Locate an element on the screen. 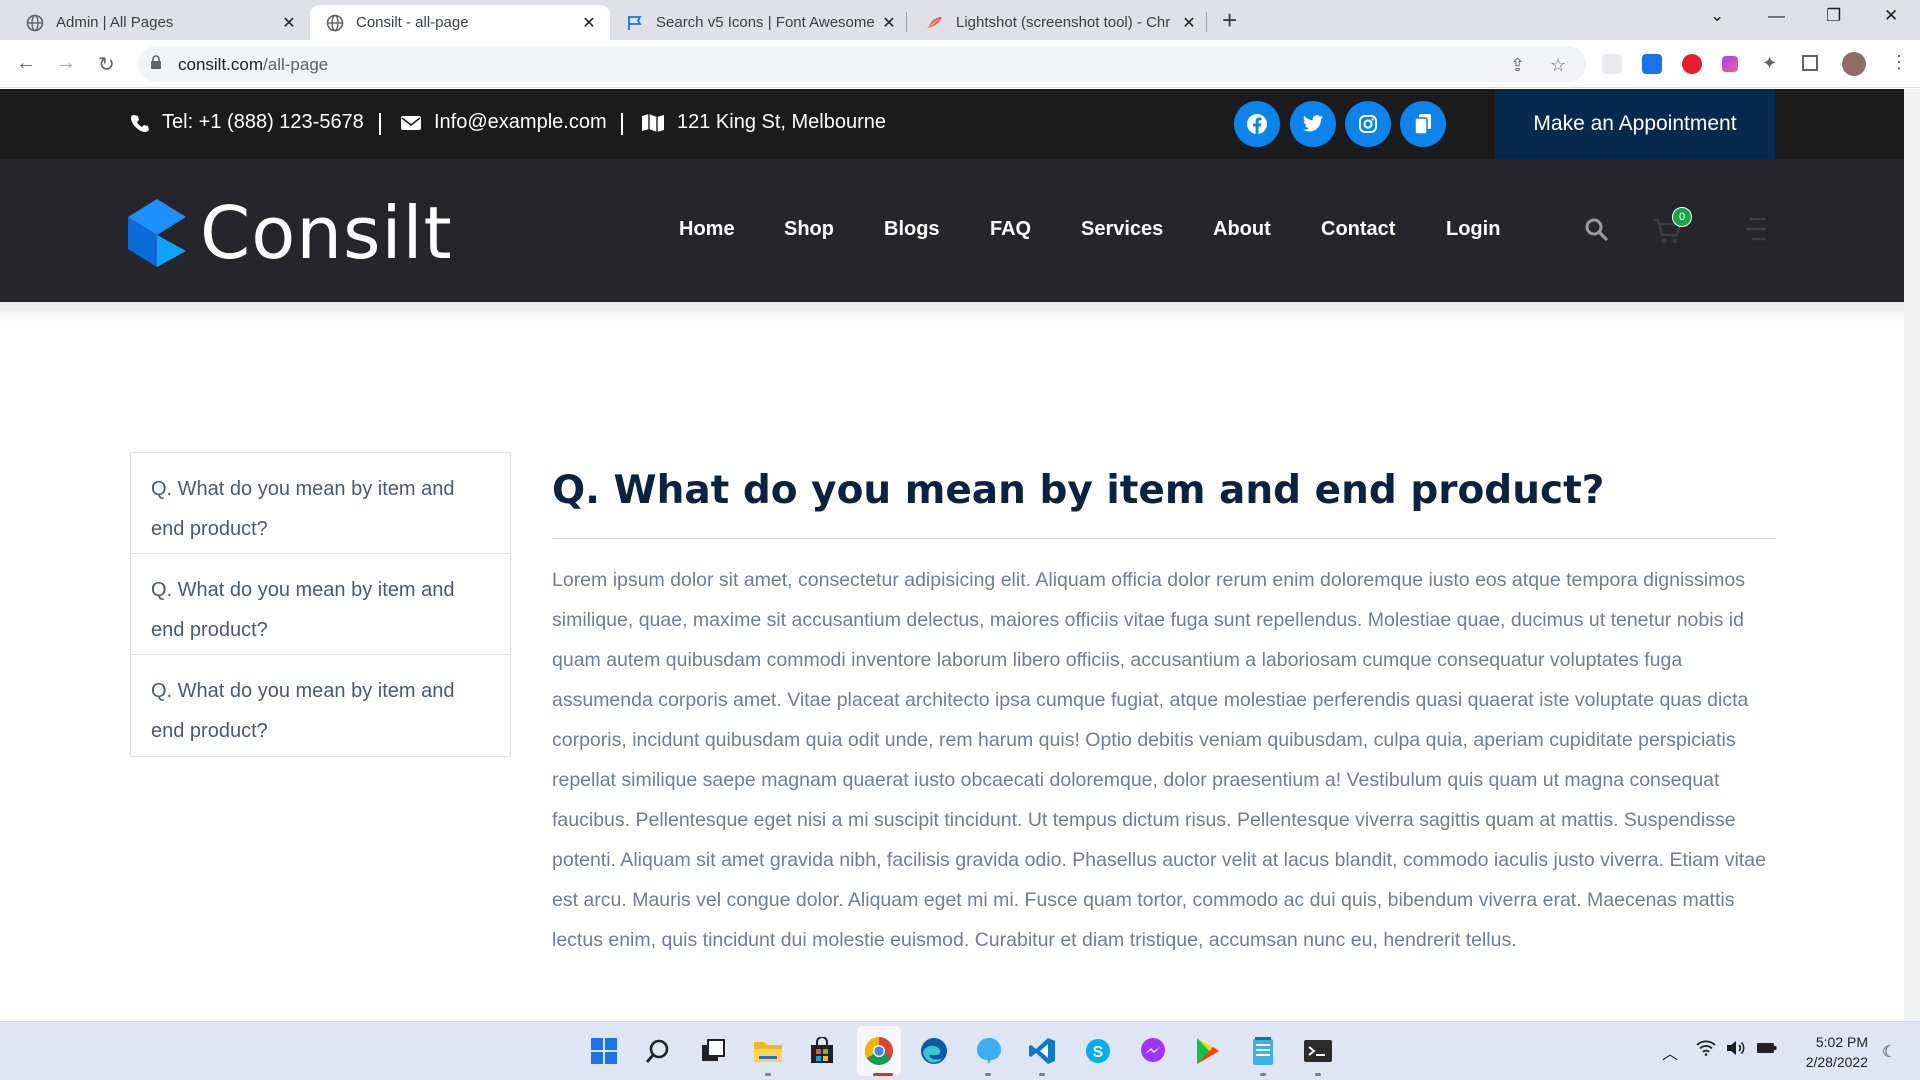 The height and width of the screenshot is (1080, 1920). reload-icon: ↻ is located at coordinates (106, 64).